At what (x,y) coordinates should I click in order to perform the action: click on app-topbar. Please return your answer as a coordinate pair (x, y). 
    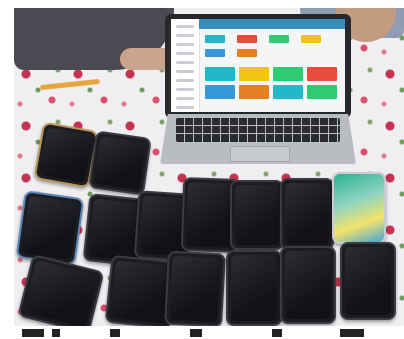
    Looking at the image, I should click on (272, 24).